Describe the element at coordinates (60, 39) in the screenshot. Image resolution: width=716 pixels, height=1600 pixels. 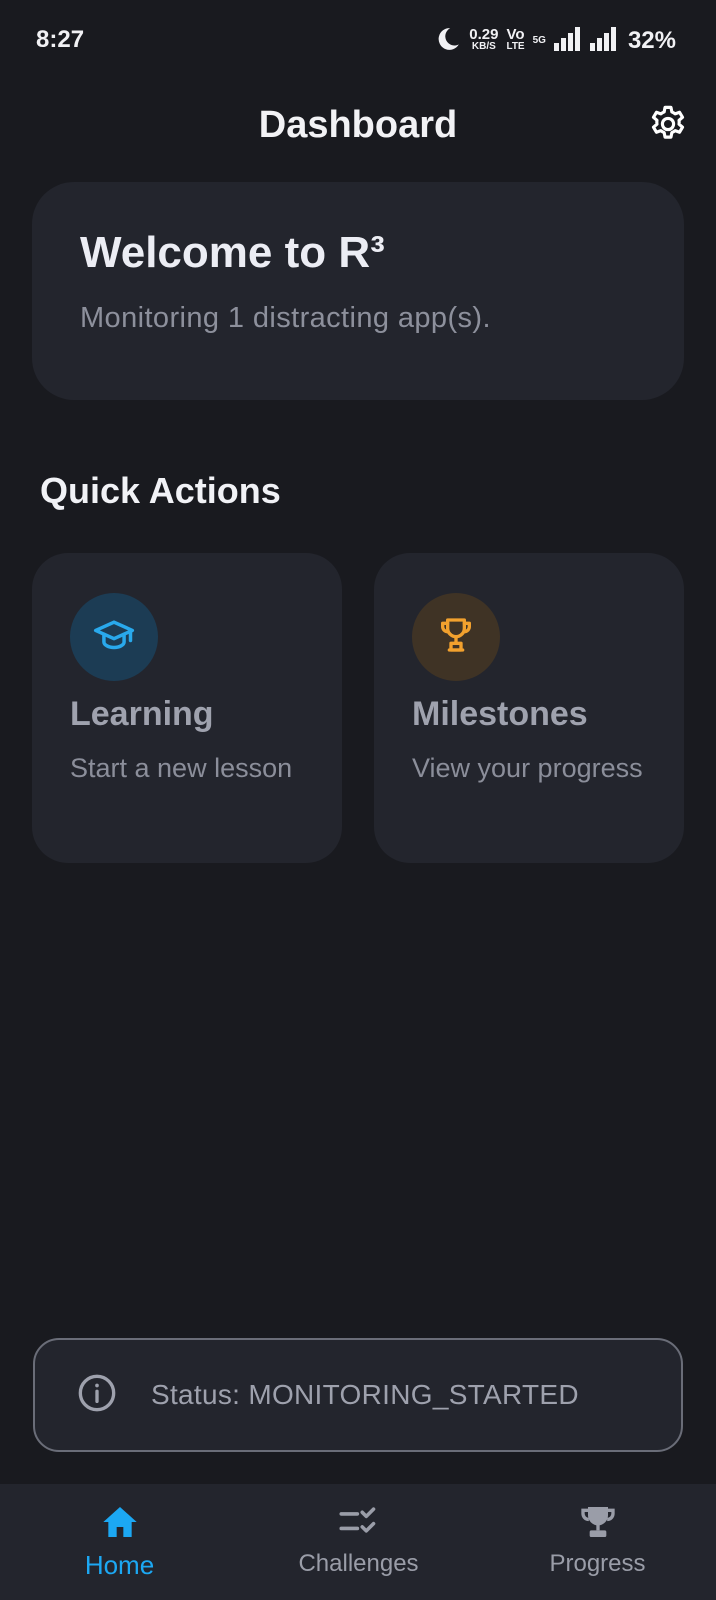
I see `status-time: 8:27` at that location.